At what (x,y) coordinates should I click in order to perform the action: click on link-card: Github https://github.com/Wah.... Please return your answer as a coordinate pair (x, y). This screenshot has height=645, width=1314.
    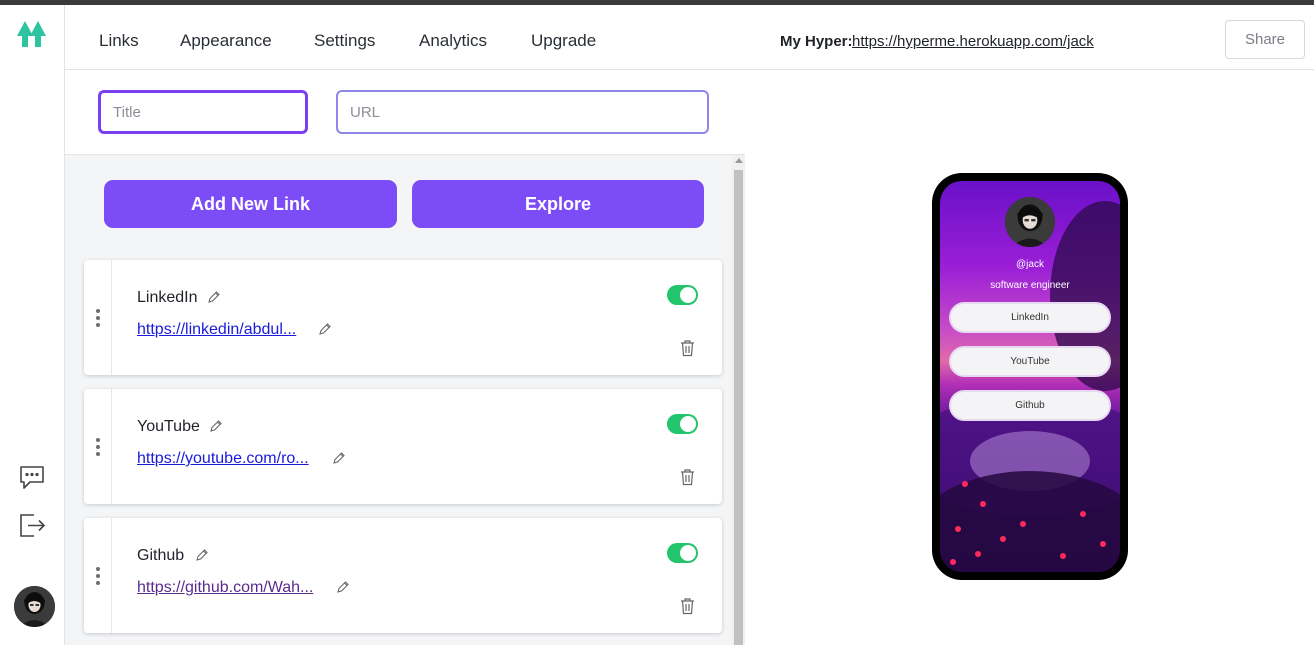
    Looking at the image, I should click on (403, 575).